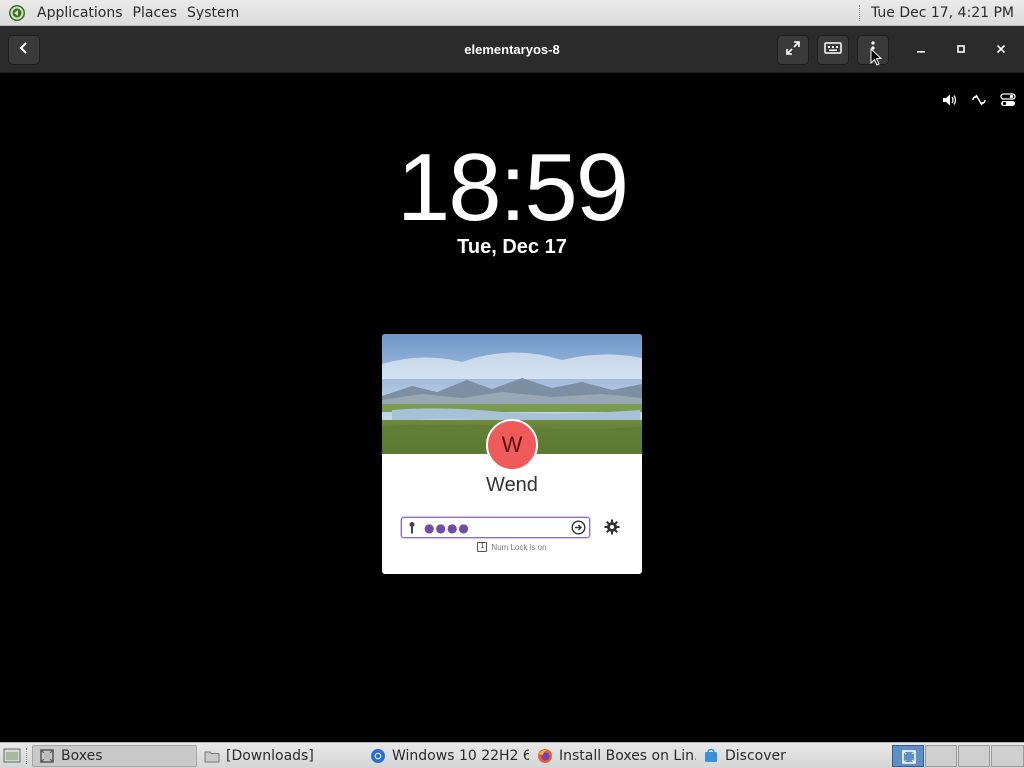 Image resolution: width=1024 pixels, height=768 pixels. Describe the element at coordinates (711, 756) in the screenshot. I see `discover-icon` at that location.